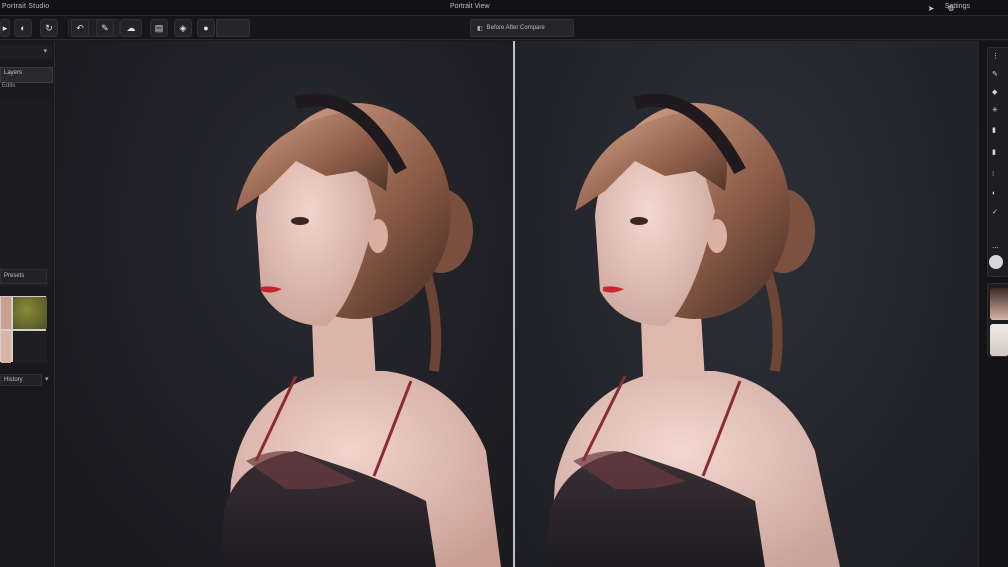 The image size is (1008, 567). I want to click on check-icon: ✓, so click(995, 212).